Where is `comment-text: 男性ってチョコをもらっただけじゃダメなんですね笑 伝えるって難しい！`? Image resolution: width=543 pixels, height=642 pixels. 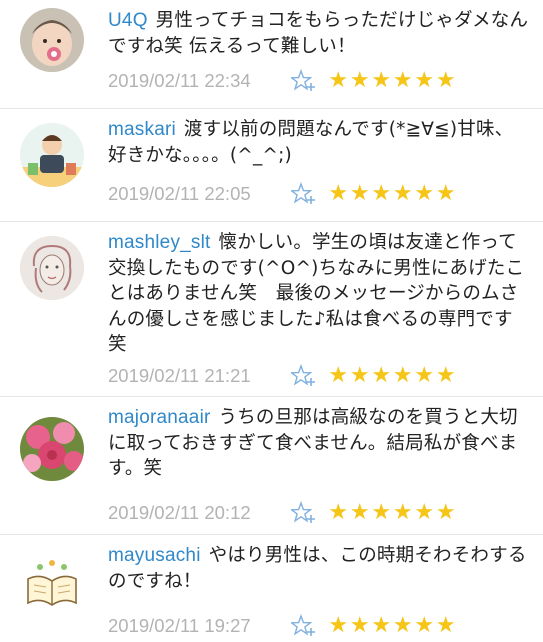 comment-text: 男性ってチョコをもらっただけじゃダメなんですね笑 伝えるって難しい！ is located at coordinates (318, 33).